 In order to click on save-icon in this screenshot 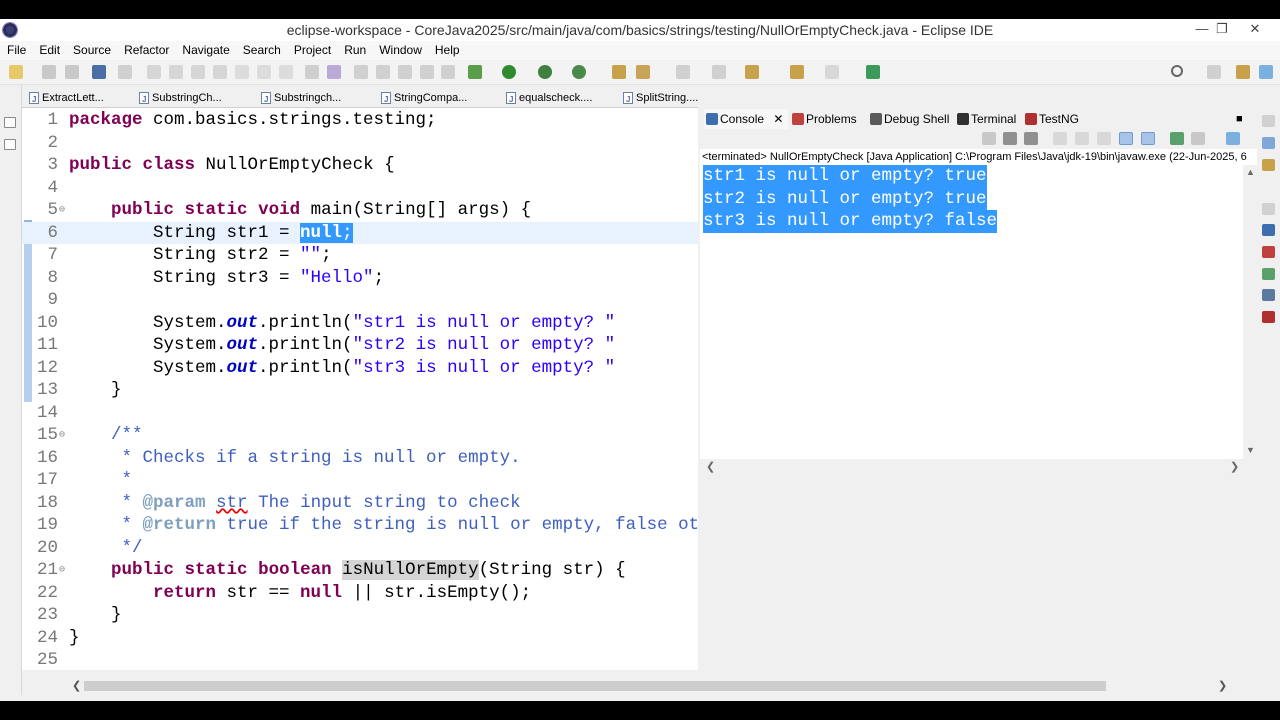, I will do `click(49, 72)`.